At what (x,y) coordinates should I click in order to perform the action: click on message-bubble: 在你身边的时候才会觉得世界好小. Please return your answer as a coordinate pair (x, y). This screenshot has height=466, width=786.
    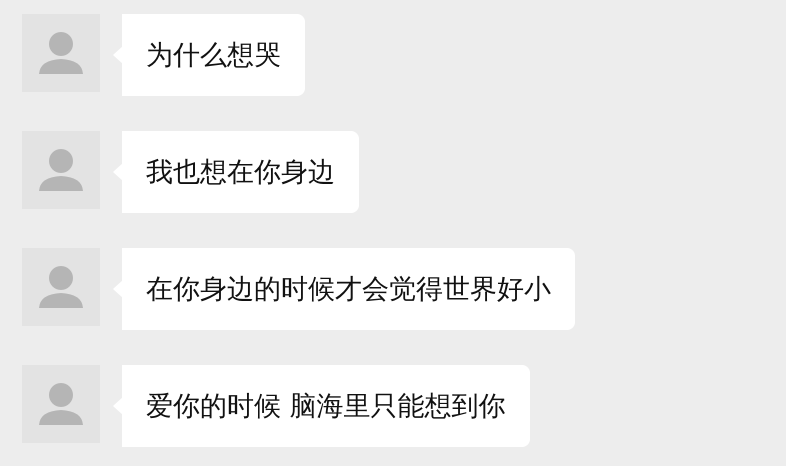
    Looking at the image, I should click on (344, 289).